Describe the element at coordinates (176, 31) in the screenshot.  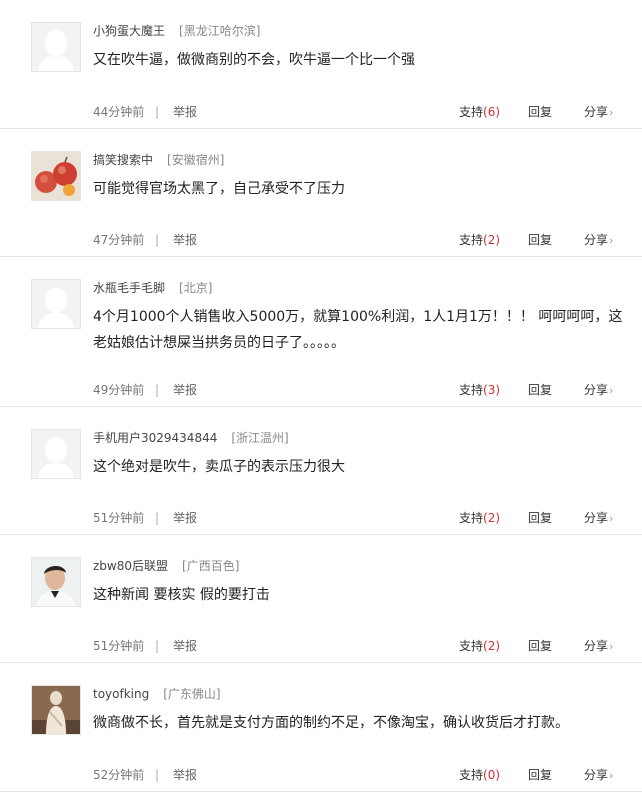
I see `comment-meta: 小狗蛋大魔王 [黑龙江哈尔滨]` at that location.